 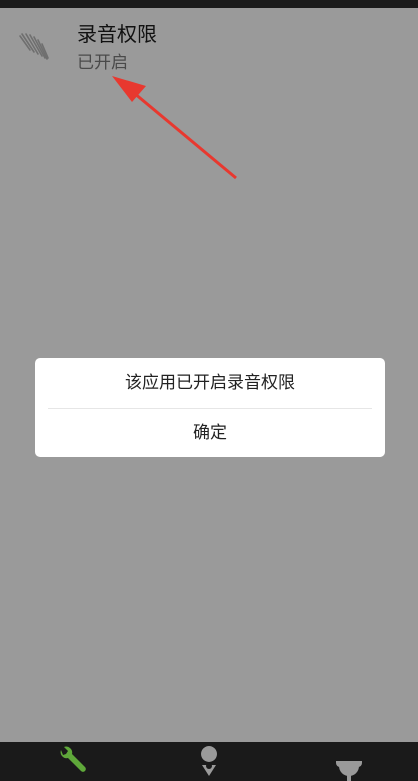 What do you see at coordinates (117, 34) in the screenshot?
I see `permission-title: 录音权限` at bounding box center [117, 34].